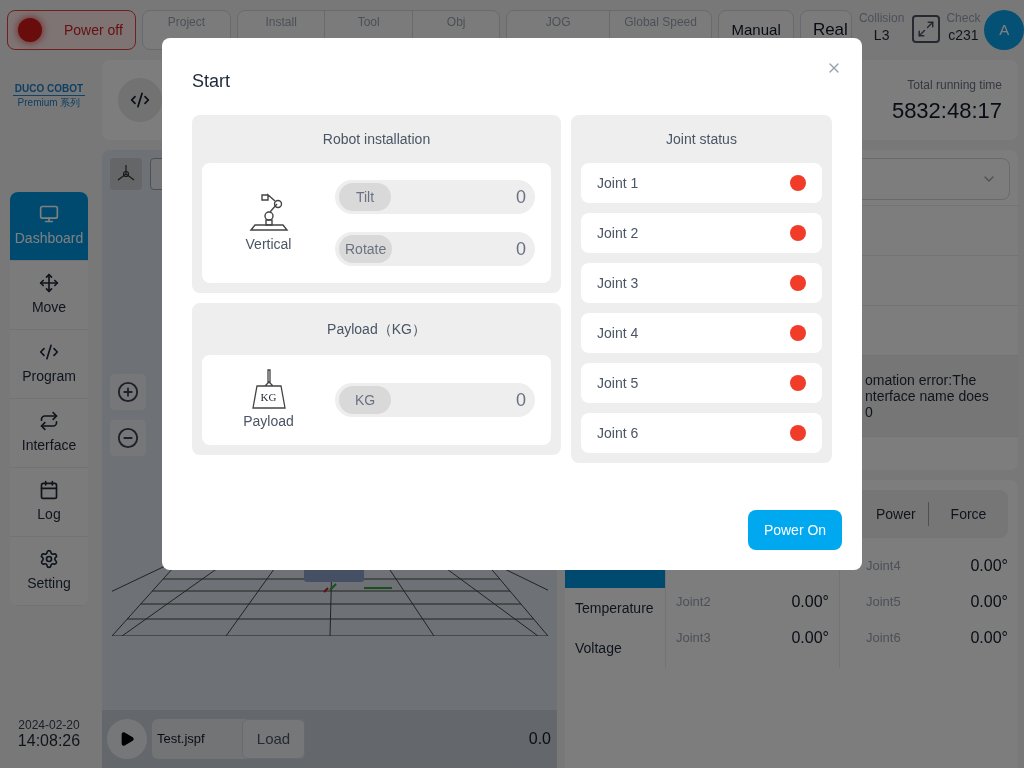 The width and height of the screenshot is (1024, 768). Describe the element at coordinates (49, 226) in the screenshot. I see `nav-item: Dashboard` at that location.